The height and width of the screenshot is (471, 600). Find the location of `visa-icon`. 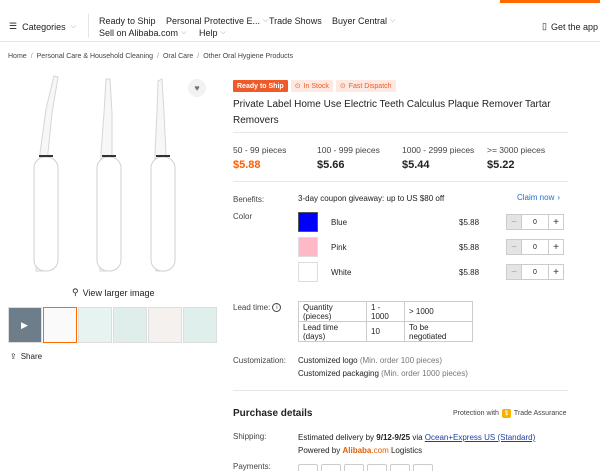

visa-icon is located at coordinates (308, 467).